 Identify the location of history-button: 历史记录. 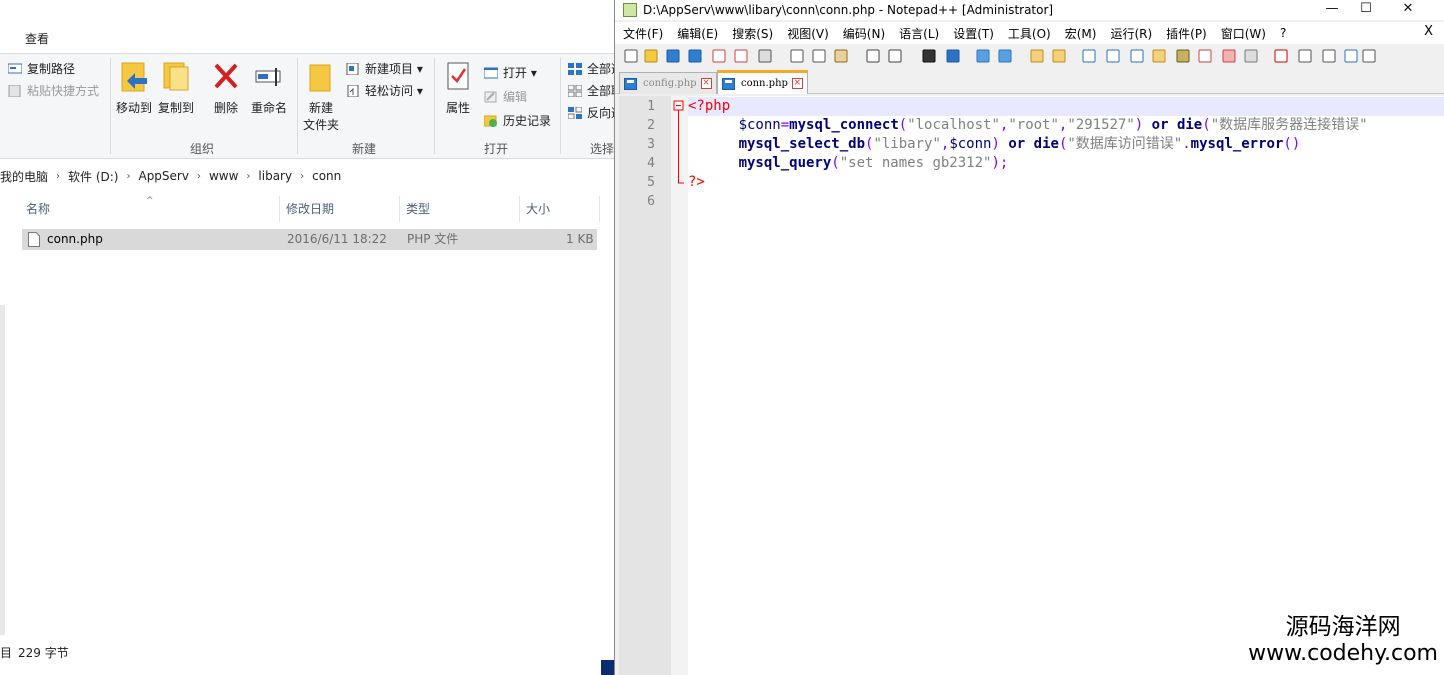
(517, 120).